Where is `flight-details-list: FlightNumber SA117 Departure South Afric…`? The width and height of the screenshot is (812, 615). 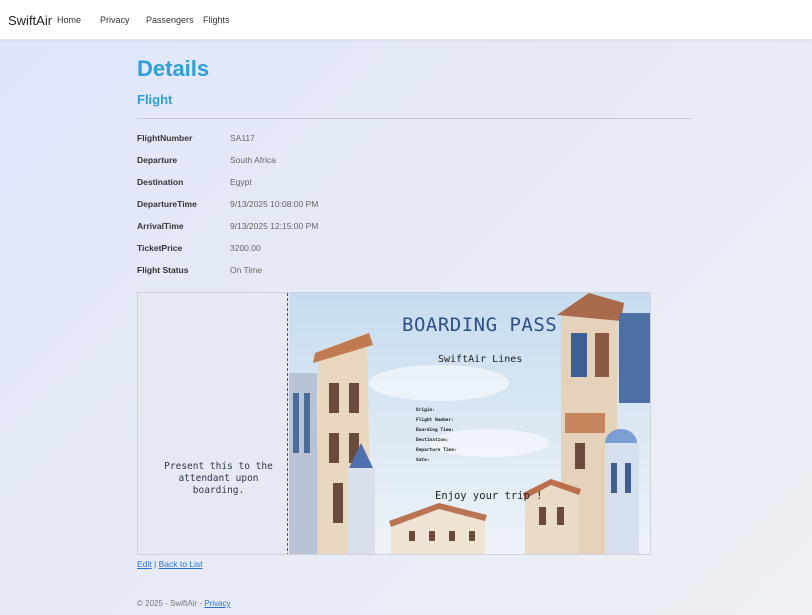
flight-details-list: FlightNumber SA117 Departure South Afric… is located at coordinates (337, 207).